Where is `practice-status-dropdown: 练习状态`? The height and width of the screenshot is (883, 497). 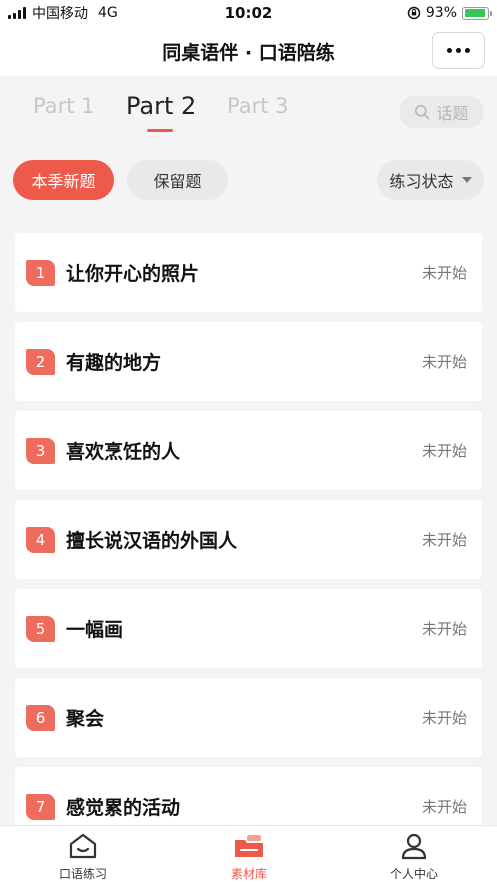 practice-status-dropdown: 练习状态 is located at coordinates (430, 180).